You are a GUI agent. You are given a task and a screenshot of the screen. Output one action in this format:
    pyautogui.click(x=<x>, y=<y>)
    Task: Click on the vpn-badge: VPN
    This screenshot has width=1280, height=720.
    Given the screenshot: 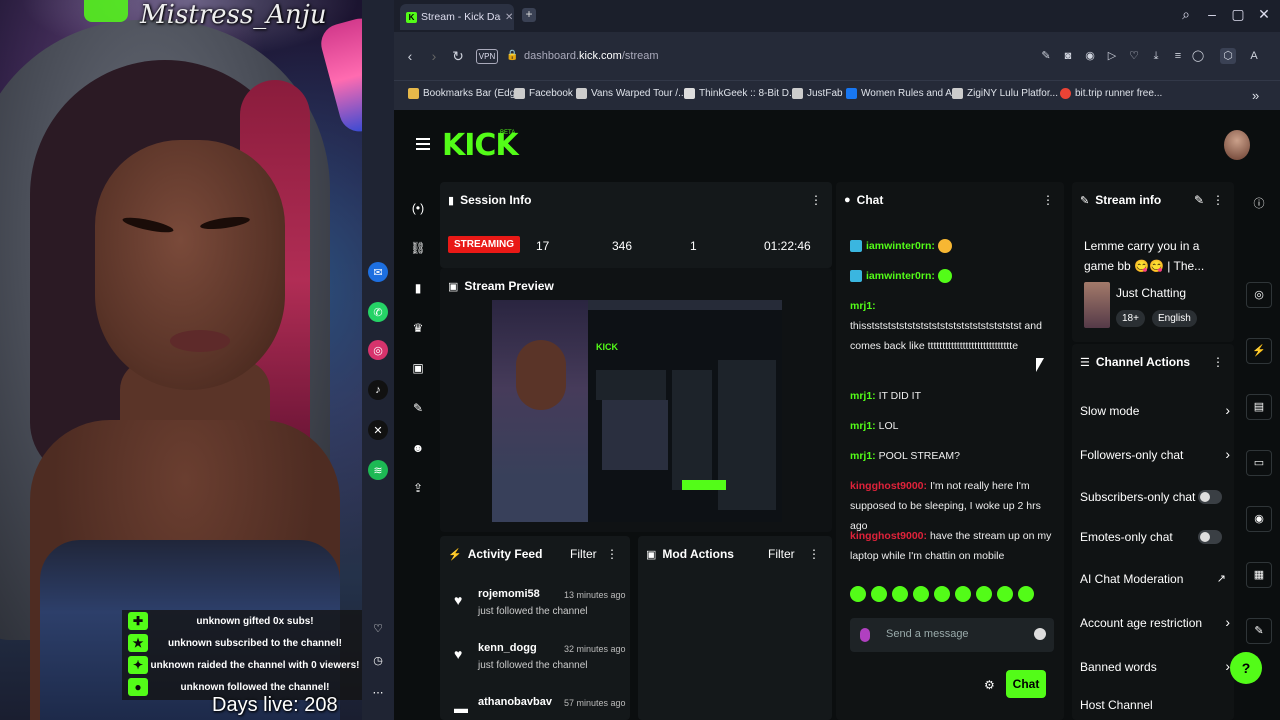 What is the action you would take?
    pyautogui.click(x=487, y=56)
    